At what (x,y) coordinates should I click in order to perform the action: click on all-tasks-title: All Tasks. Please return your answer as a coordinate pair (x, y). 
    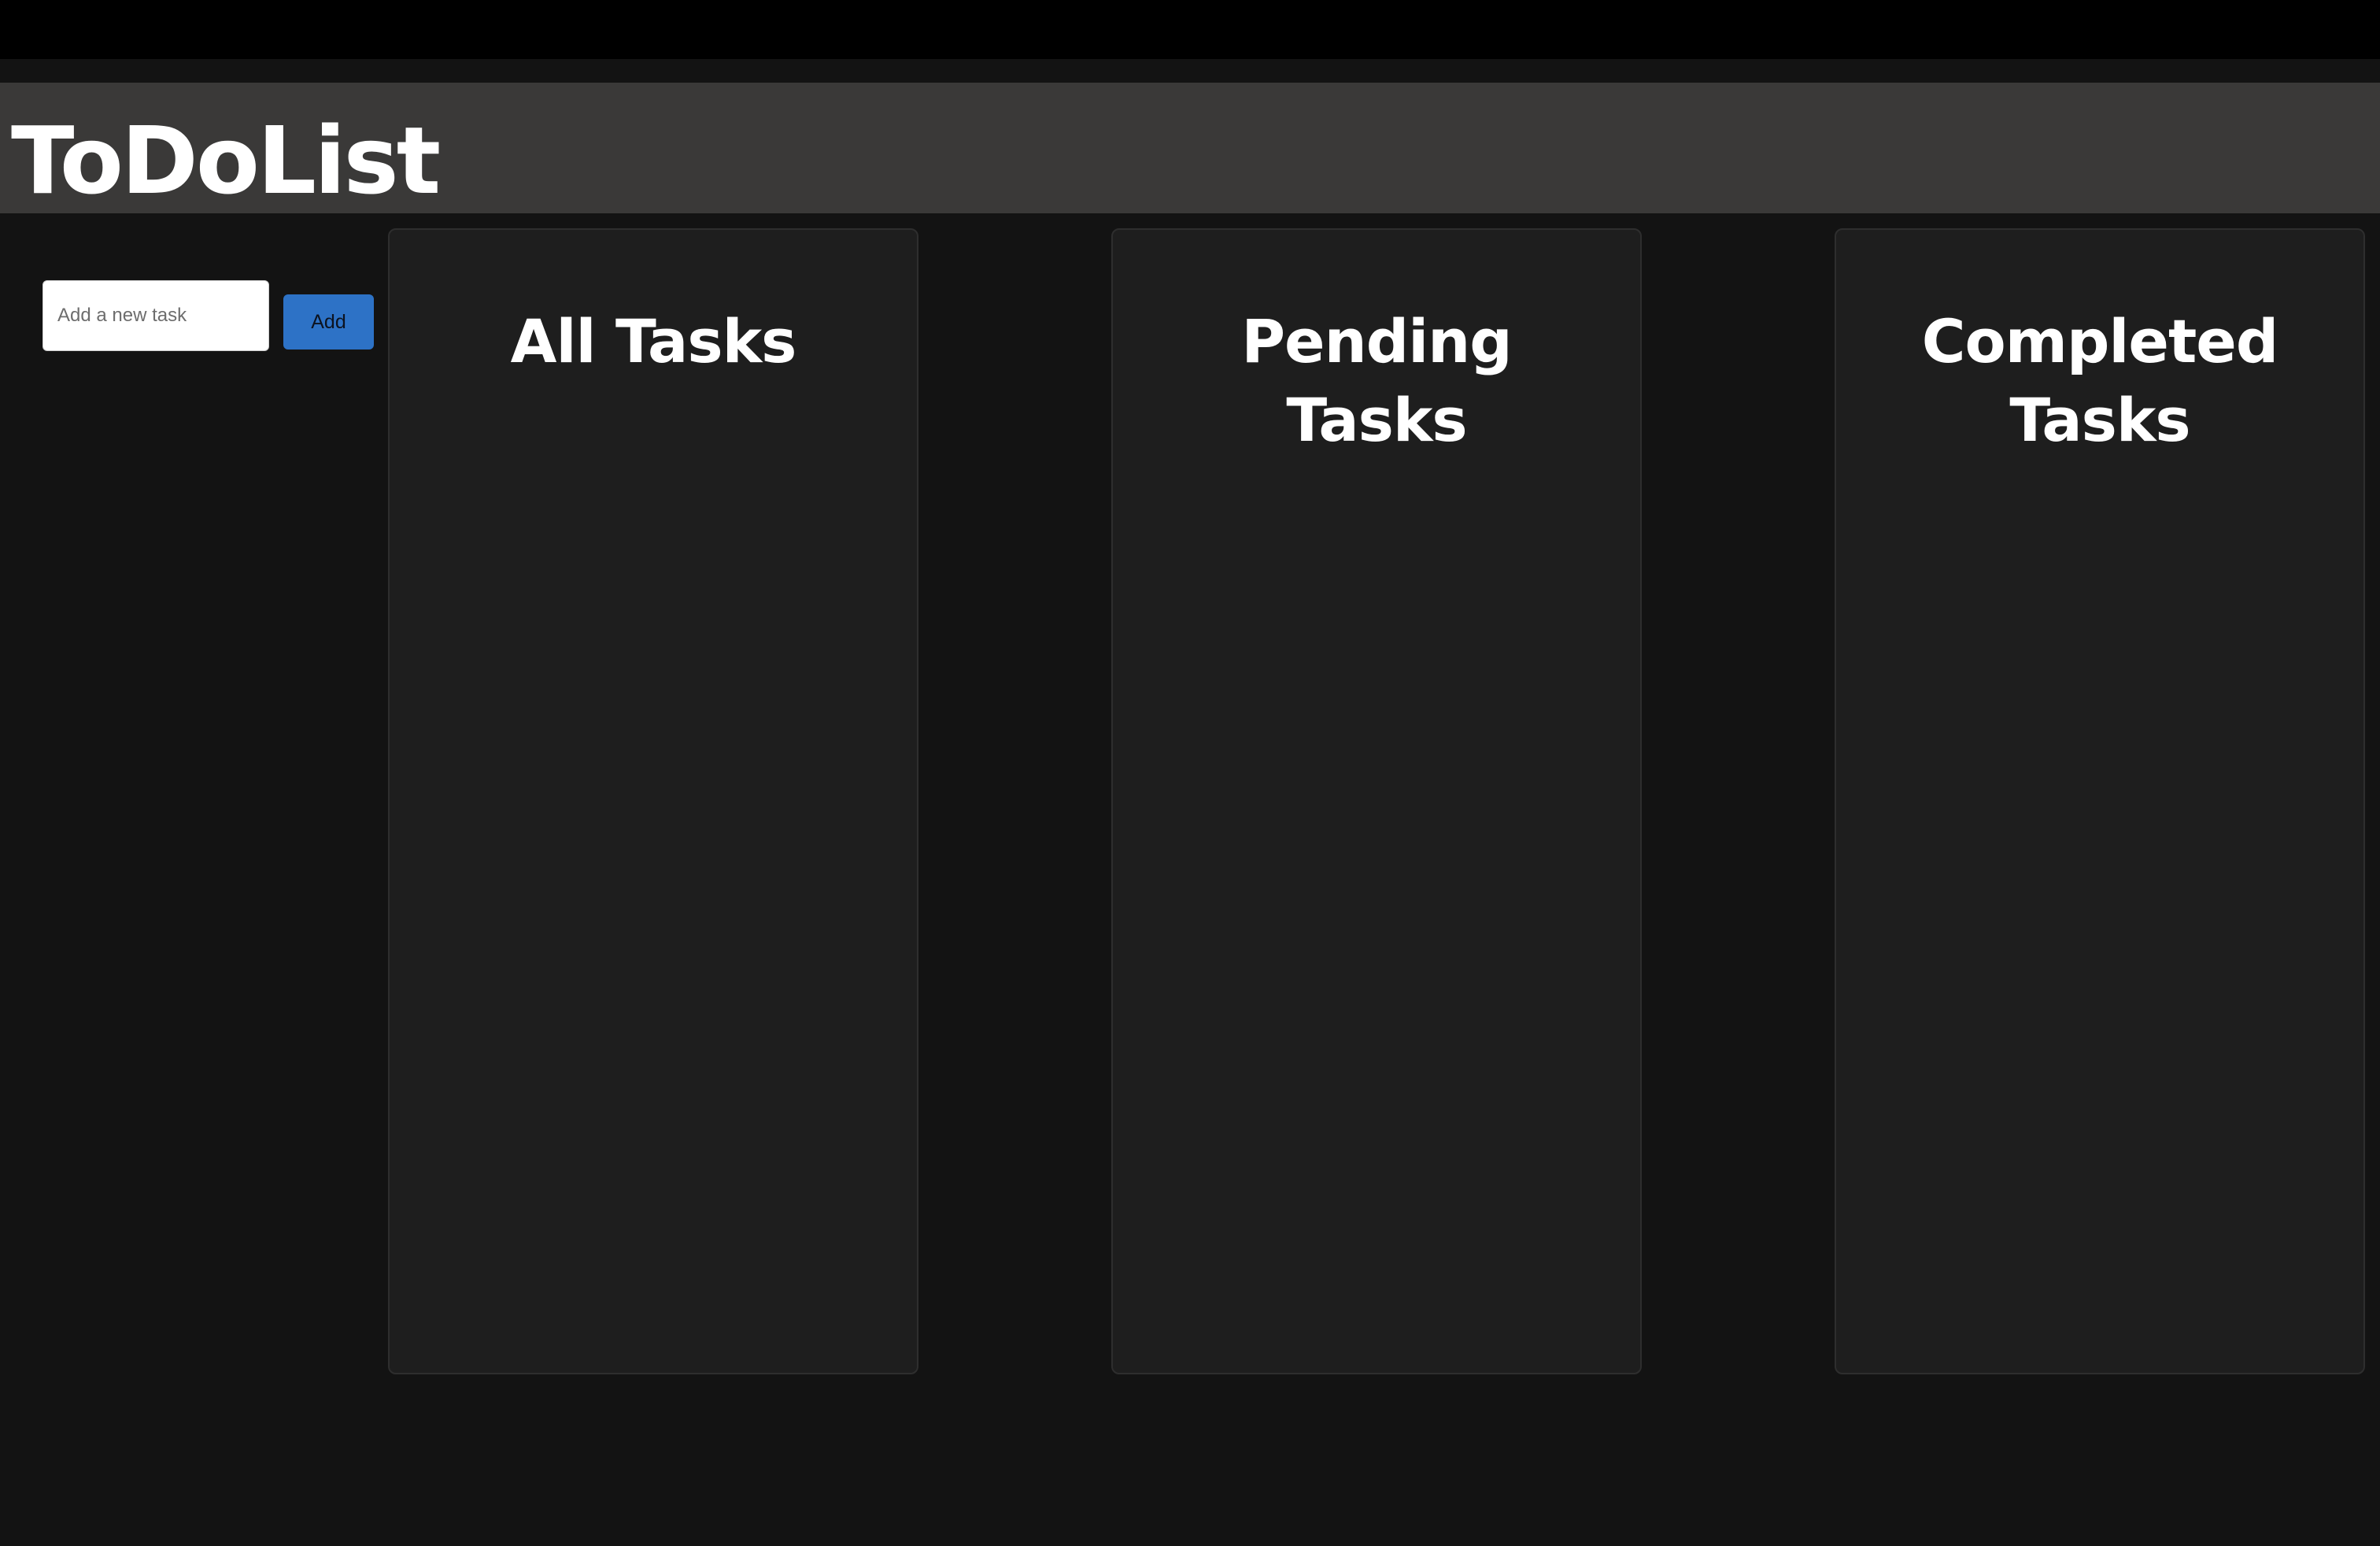
    Looking at the image, I should click on (653, 341).